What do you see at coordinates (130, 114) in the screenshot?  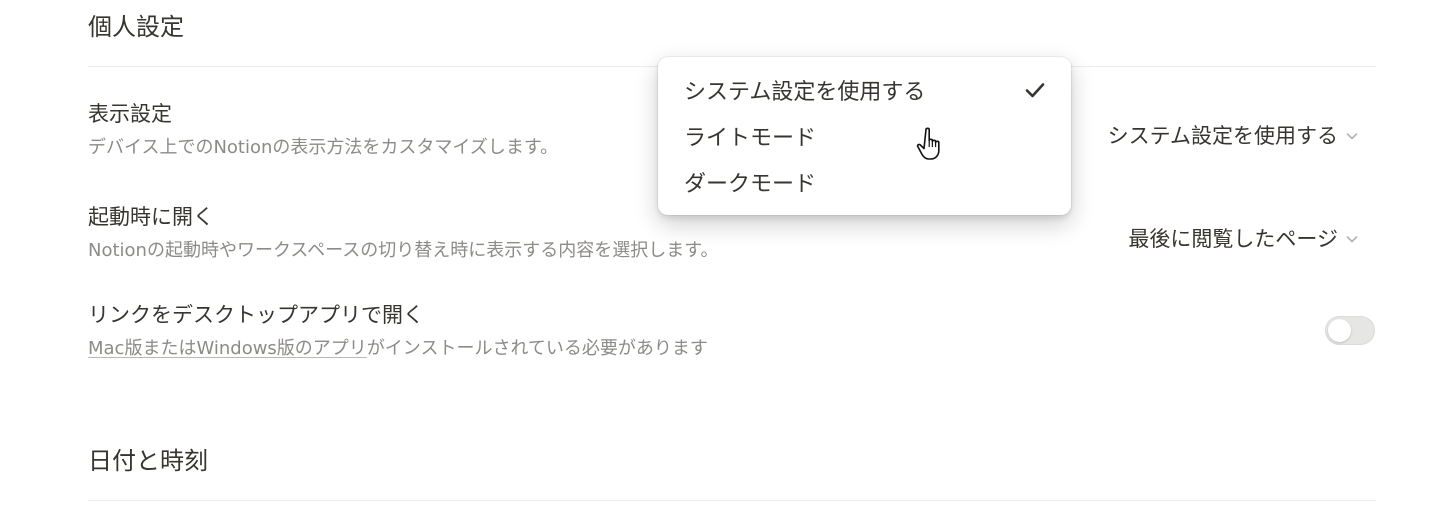 I see `appearance-label: 表示設定` at bounding box center [130, 114].